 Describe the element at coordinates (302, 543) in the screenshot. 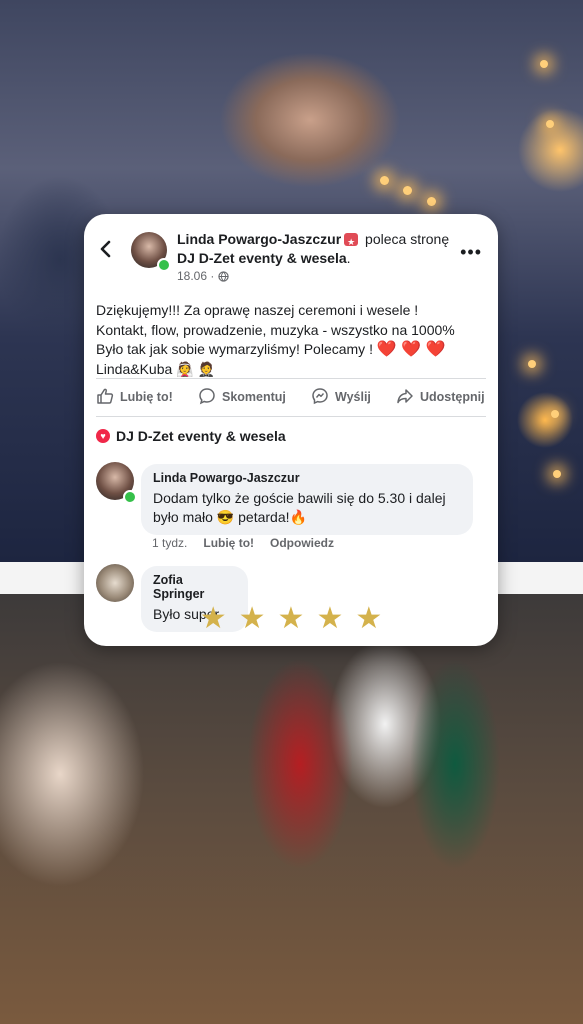

I see `comment-reply-link: Odpowiedz` at that location.